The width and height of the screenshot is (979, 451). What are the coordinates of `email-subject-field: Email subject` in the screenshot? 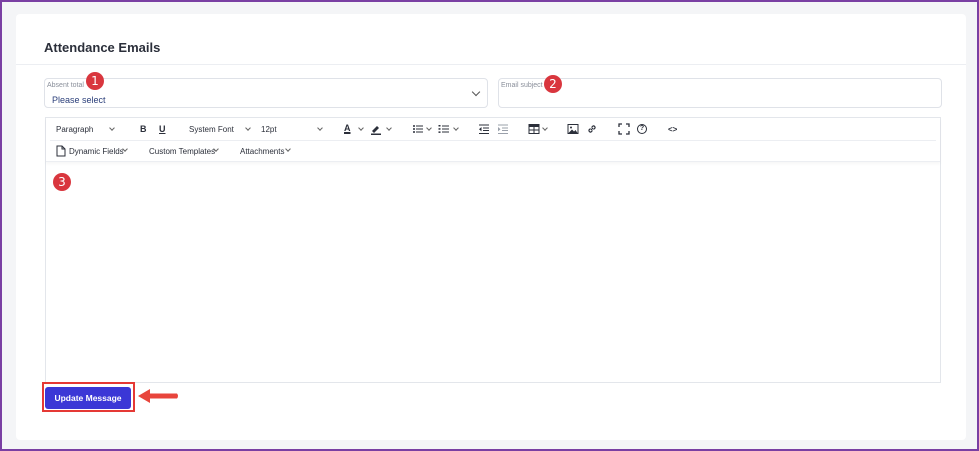 It's located at (720, 93).